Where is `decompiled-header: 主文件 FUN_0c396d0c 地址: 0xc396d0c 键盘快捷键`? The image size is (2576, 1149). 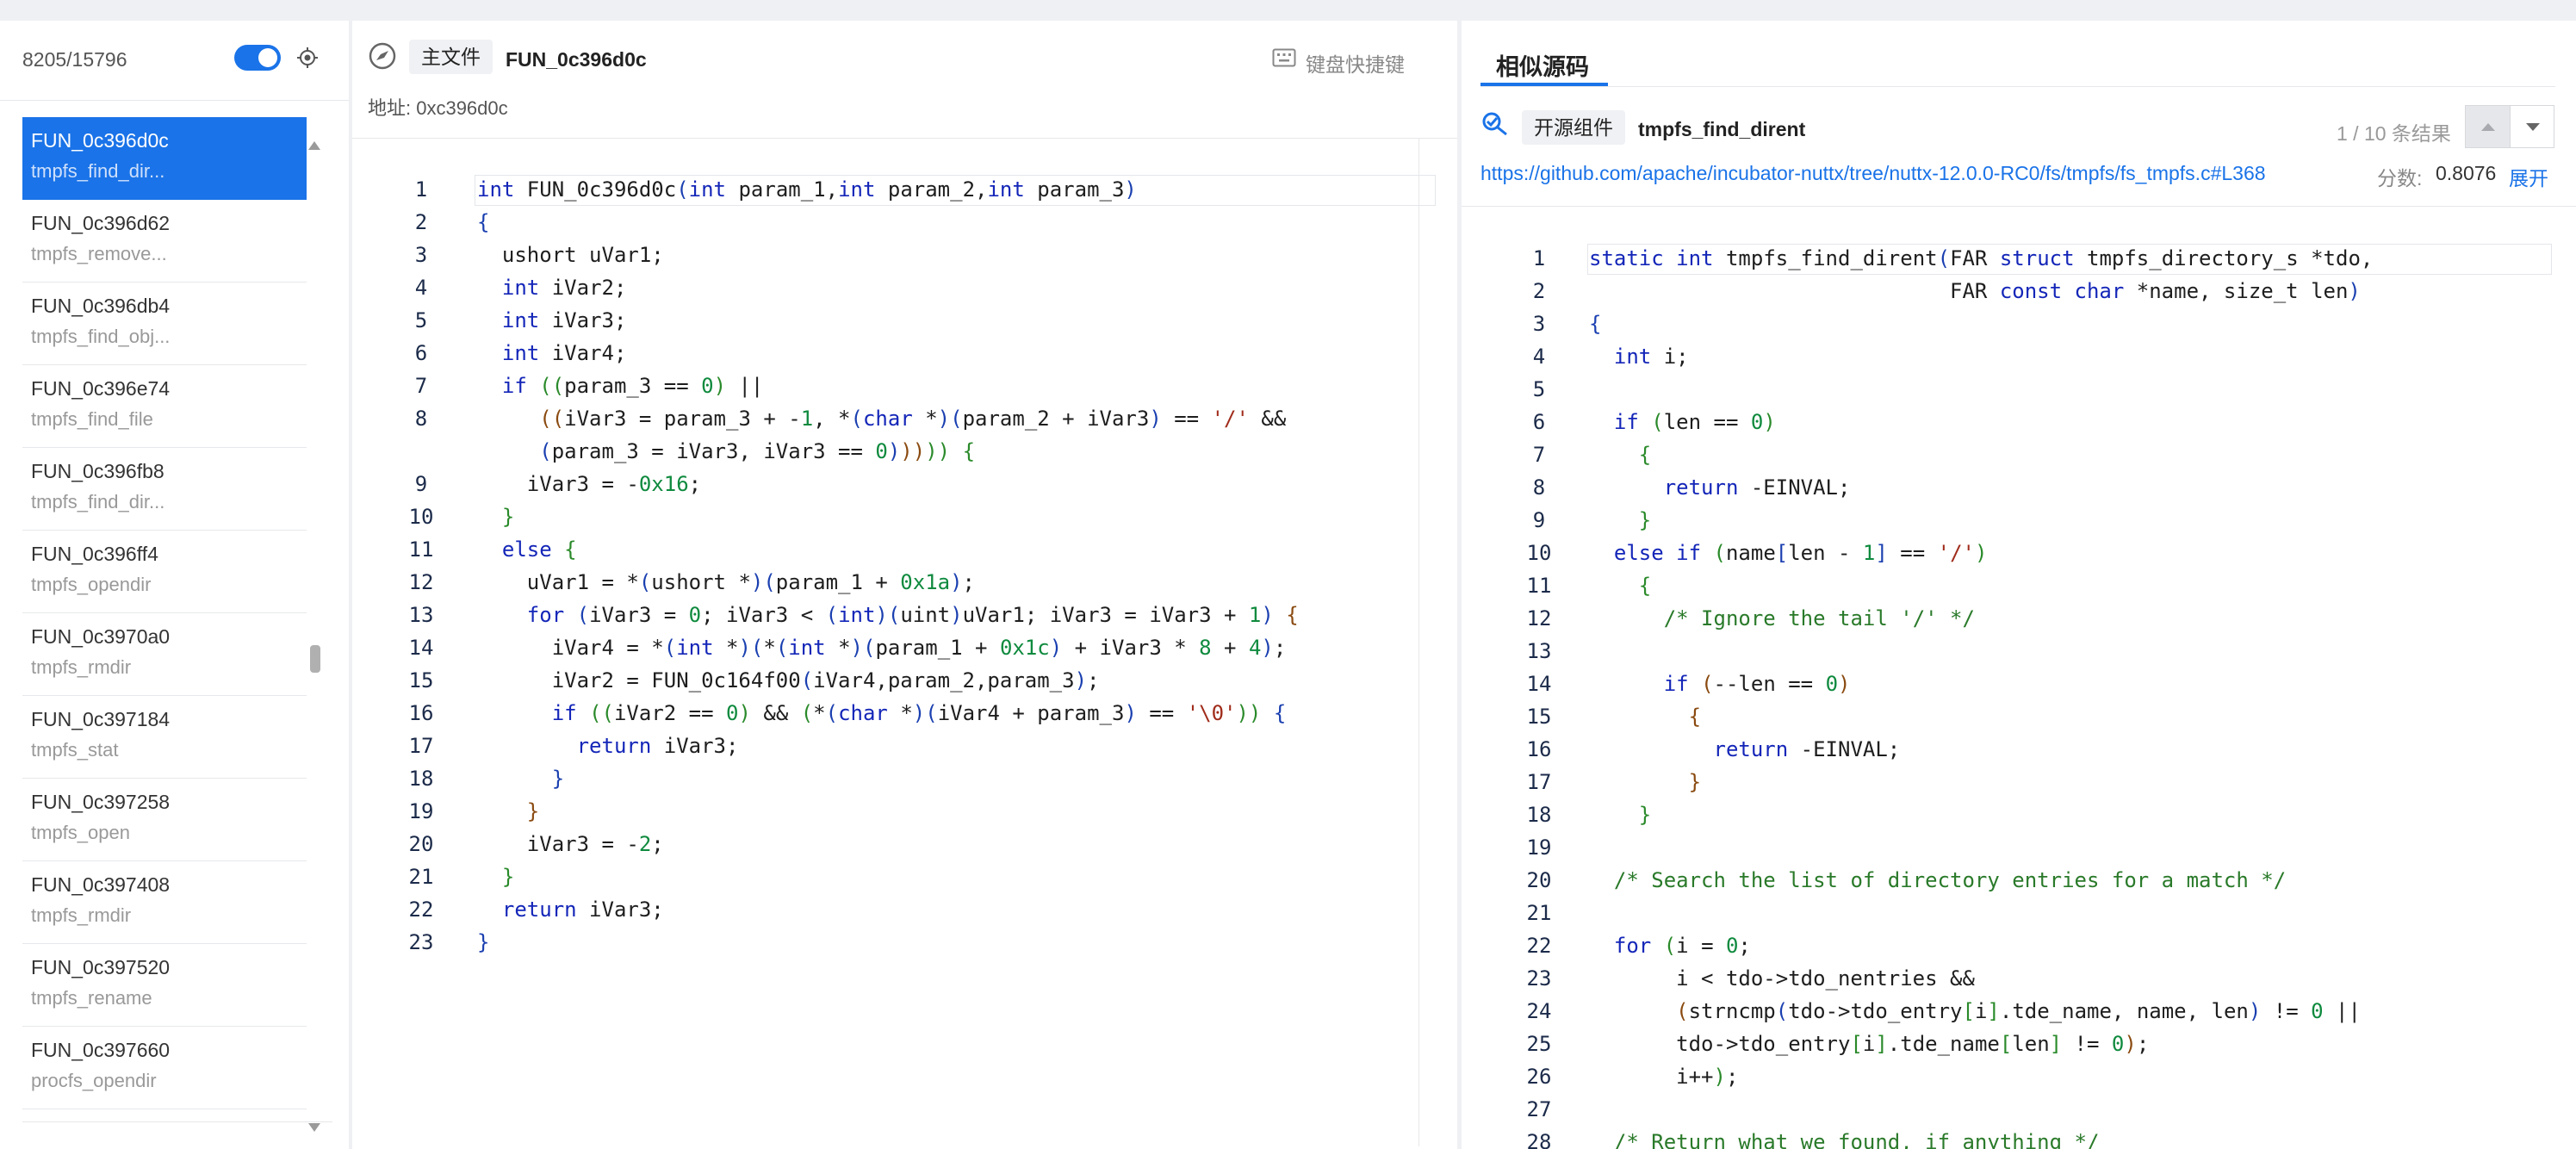 decompiled-header: 主文件 FUN_0c396d0c 地址: 0xc396d0c 键盘快捷键 is located at coordinates (904, 80).